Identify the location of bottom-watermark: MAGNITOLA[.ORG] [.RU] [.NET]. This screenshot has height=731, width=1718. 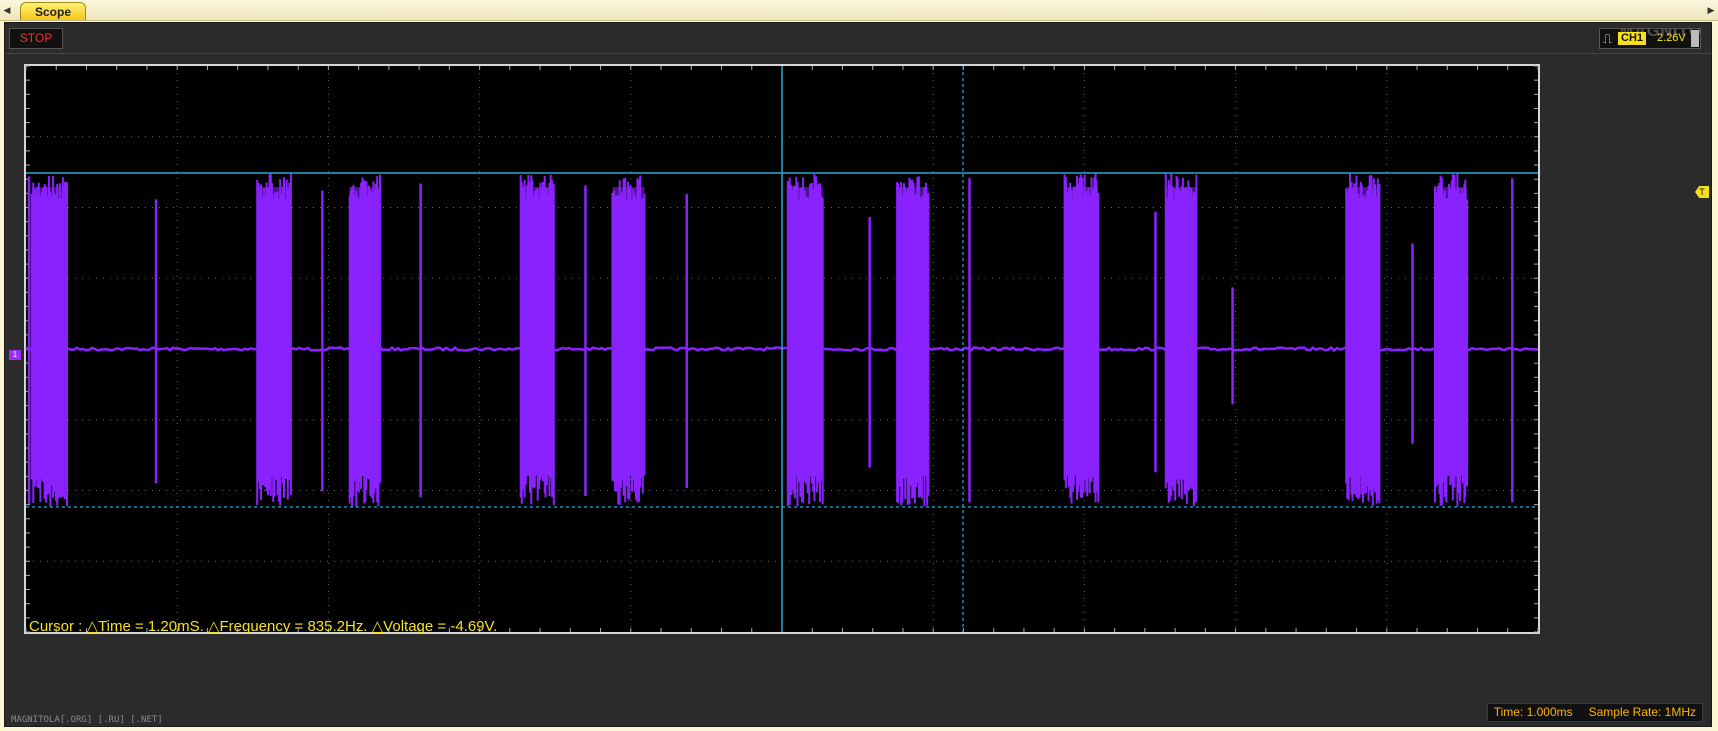
(87, 720).